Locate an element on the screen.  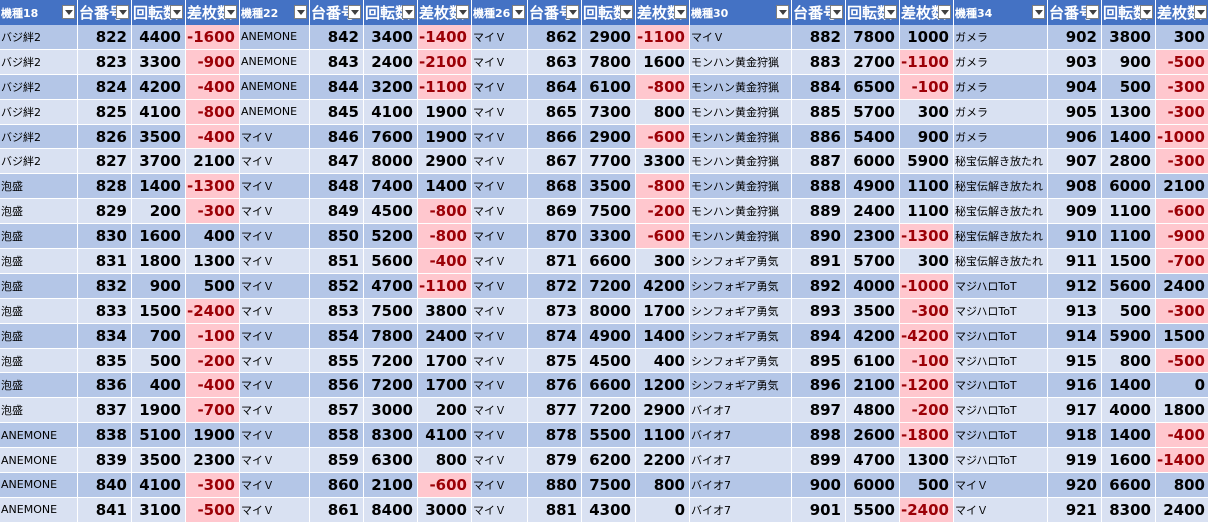
unit-number-cell: 911 is located at coordinates (1075, 261).